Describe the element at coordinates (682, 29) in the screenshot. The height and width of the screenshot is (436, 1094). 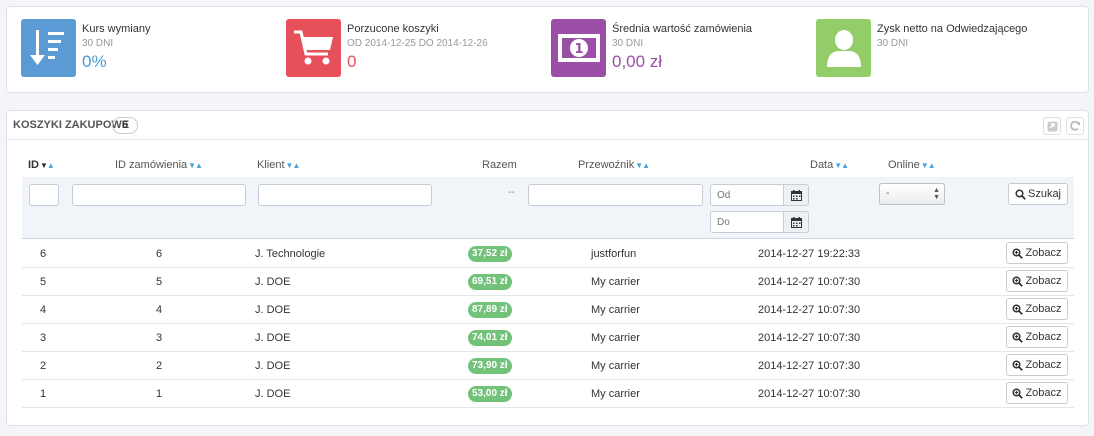
I see `kpi-label: Średnia wartość zamówienia` at that location.